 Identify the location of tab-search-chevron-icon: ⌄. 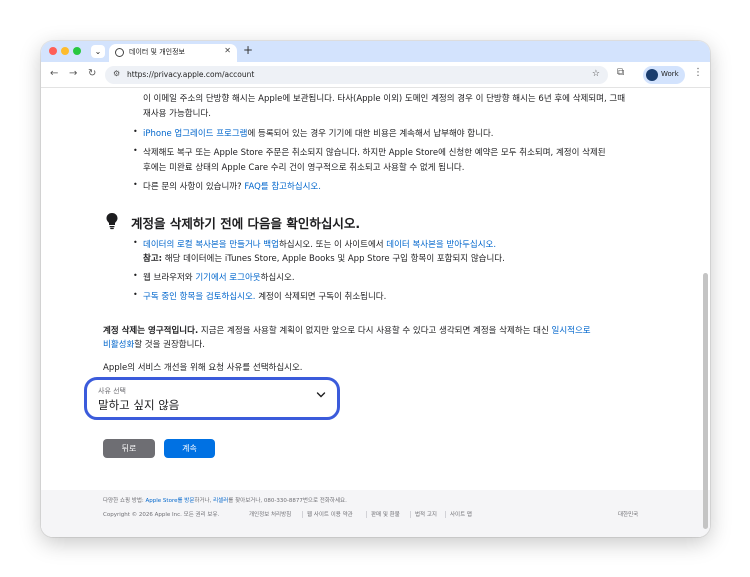
(98, 51).